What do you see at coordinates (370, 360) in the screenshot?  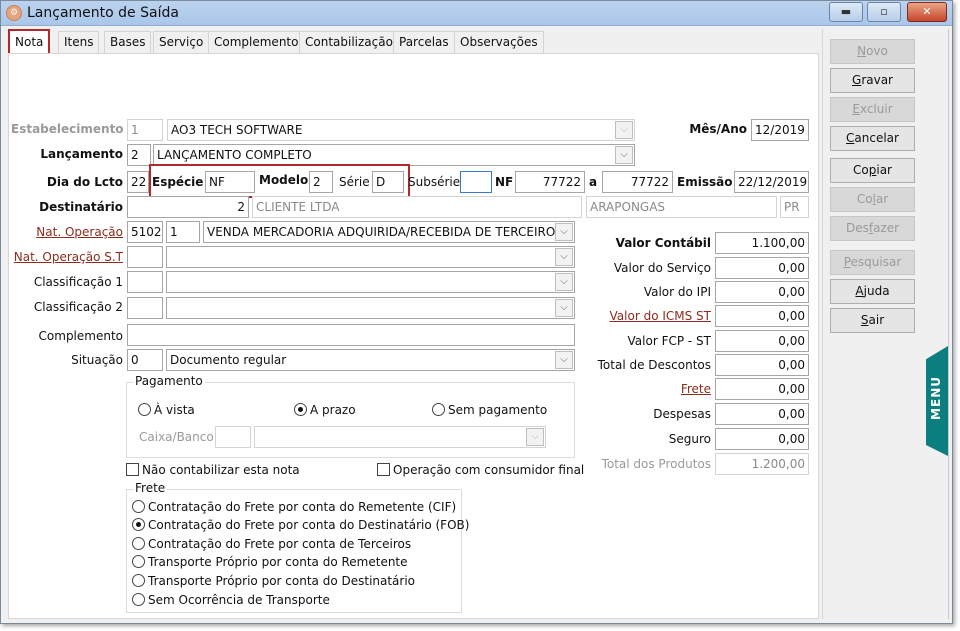 I see `situacao-combo: Documento regular ⌵` at bounding box center [370, 360].